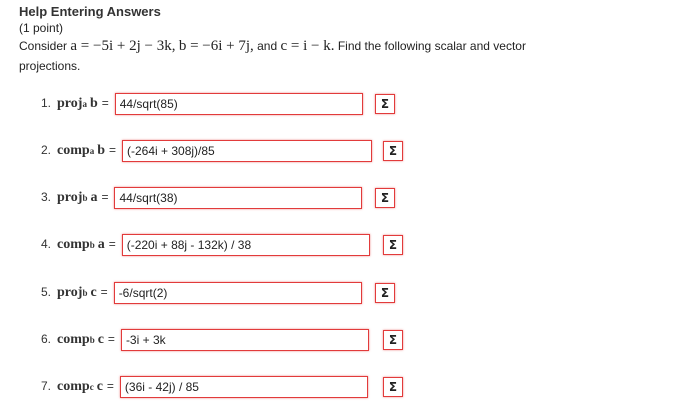 The height and width of the screenshot is (412, 687). I want to click on vector-b-definition: b = −6i + 7j,, so click(216, 46).